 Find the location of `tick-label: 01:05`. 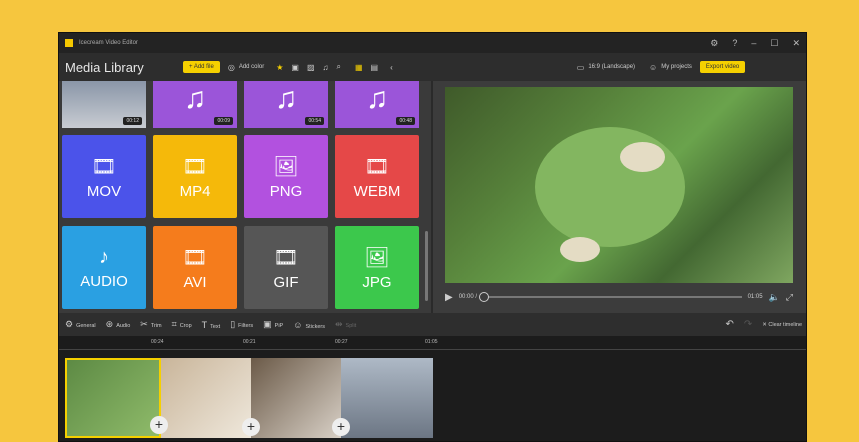

tick-label: 01:05 is located at coordinates (431, 342).